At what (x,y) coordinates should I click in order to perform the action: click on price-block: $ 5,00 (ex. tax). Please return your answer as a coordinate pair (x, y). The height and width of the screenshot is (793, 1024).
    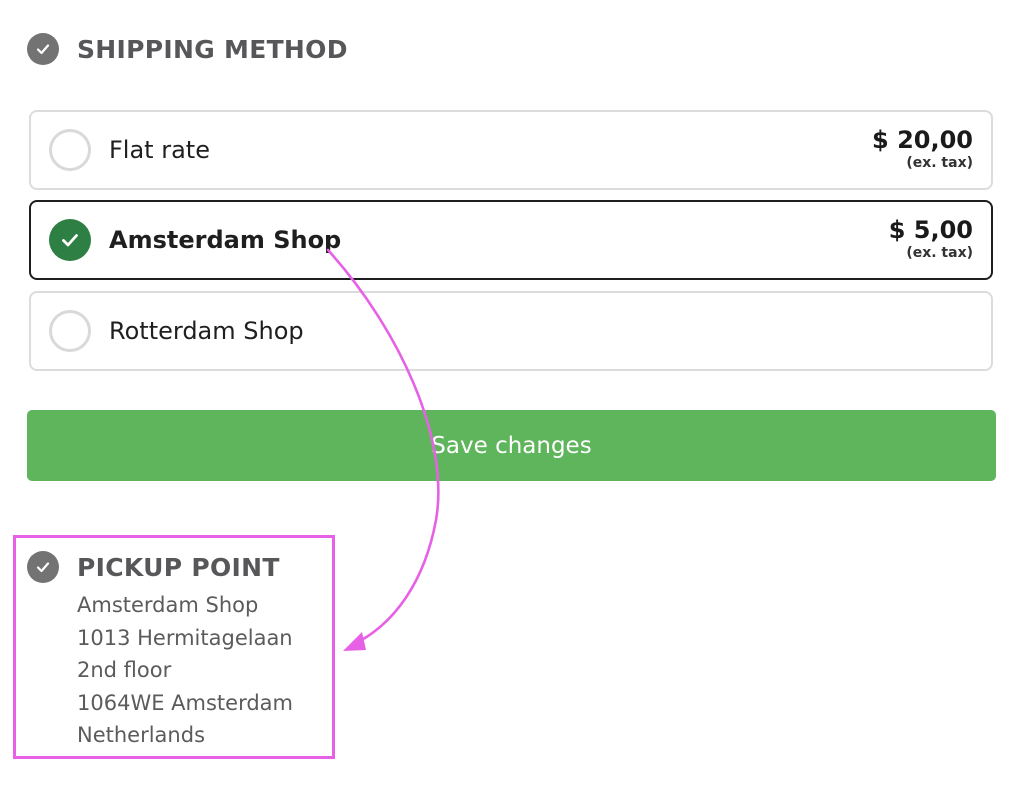
    Looking at the image, I should click on (931, 239).